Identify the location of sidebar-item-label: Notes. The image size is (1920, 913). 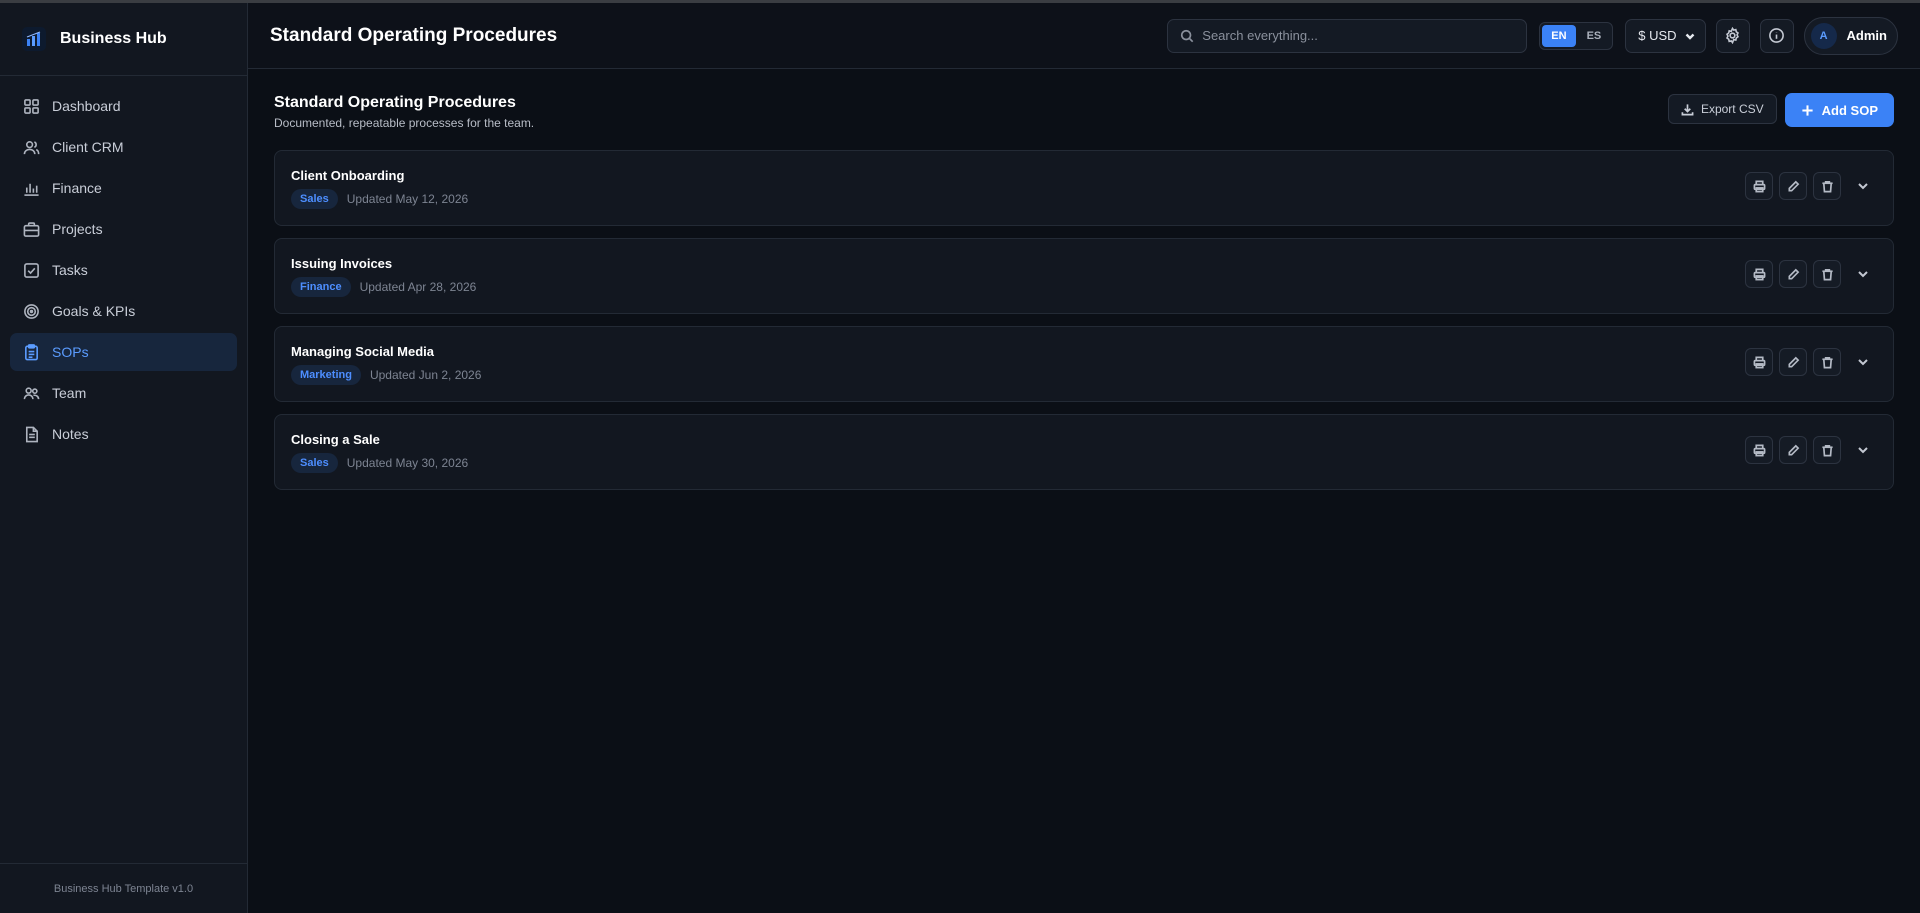
(70, 434).